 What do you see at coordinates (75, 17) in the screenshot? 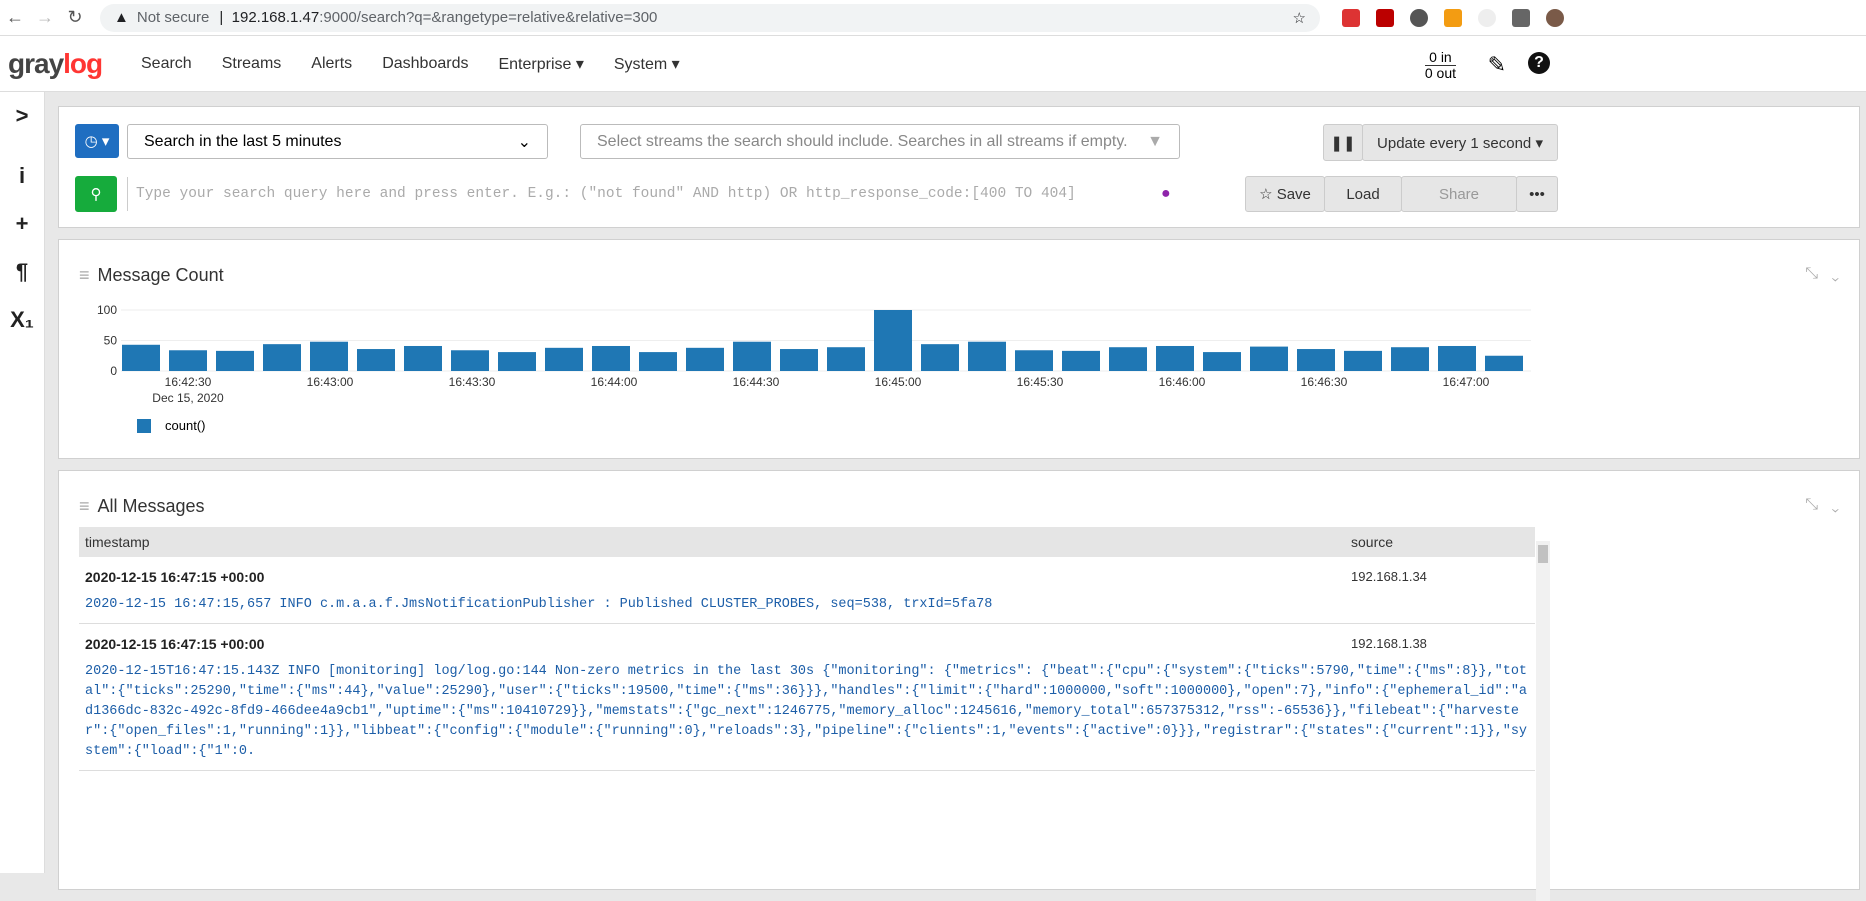
I see `reload-icon: ↻` at bounding box center [75, 17].